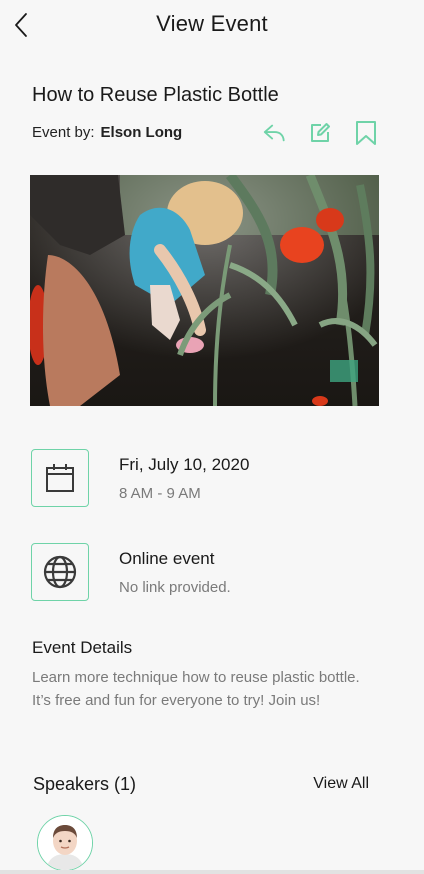 This screenshot has width=424, height=874. I want to click on event-actions, so click(320, 133).